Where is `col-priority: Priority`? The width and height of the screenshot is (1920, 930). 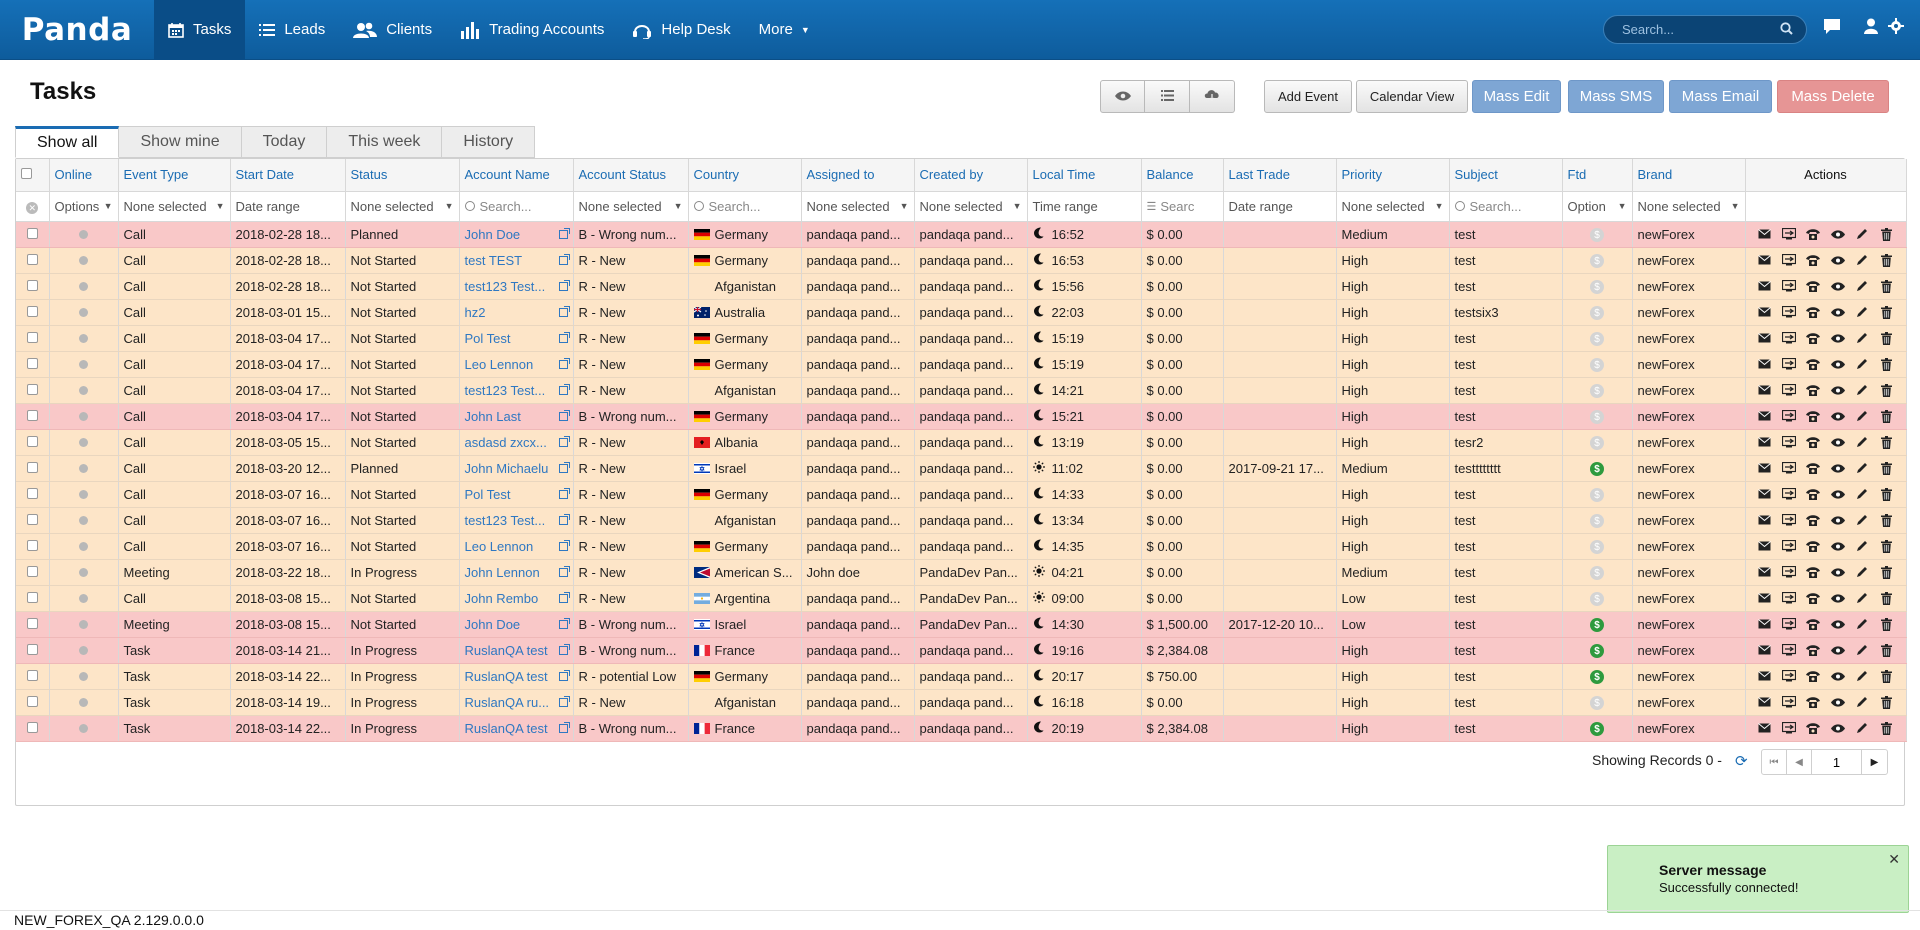 col-priority: Priority is located at coordinates (1393, 175).